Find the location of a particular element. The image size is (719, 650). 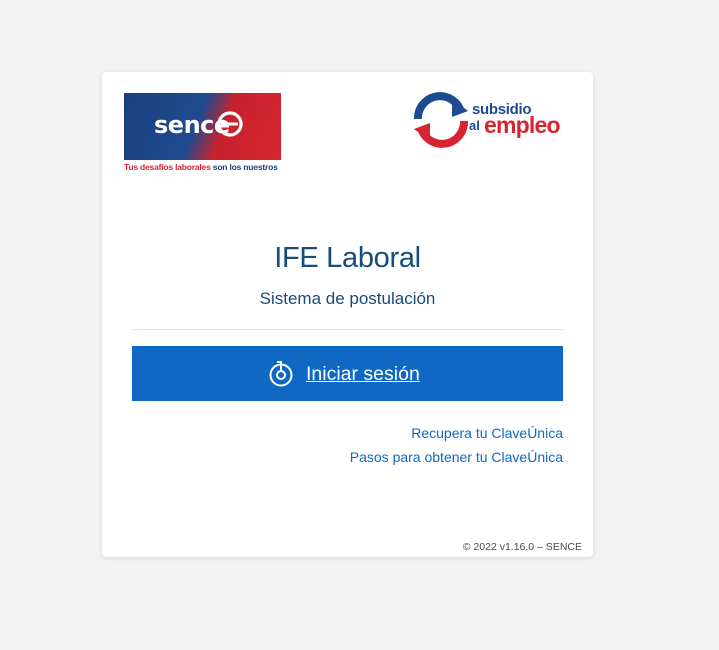

page-title: IFE Laboral is located at coordinates (347, 258).